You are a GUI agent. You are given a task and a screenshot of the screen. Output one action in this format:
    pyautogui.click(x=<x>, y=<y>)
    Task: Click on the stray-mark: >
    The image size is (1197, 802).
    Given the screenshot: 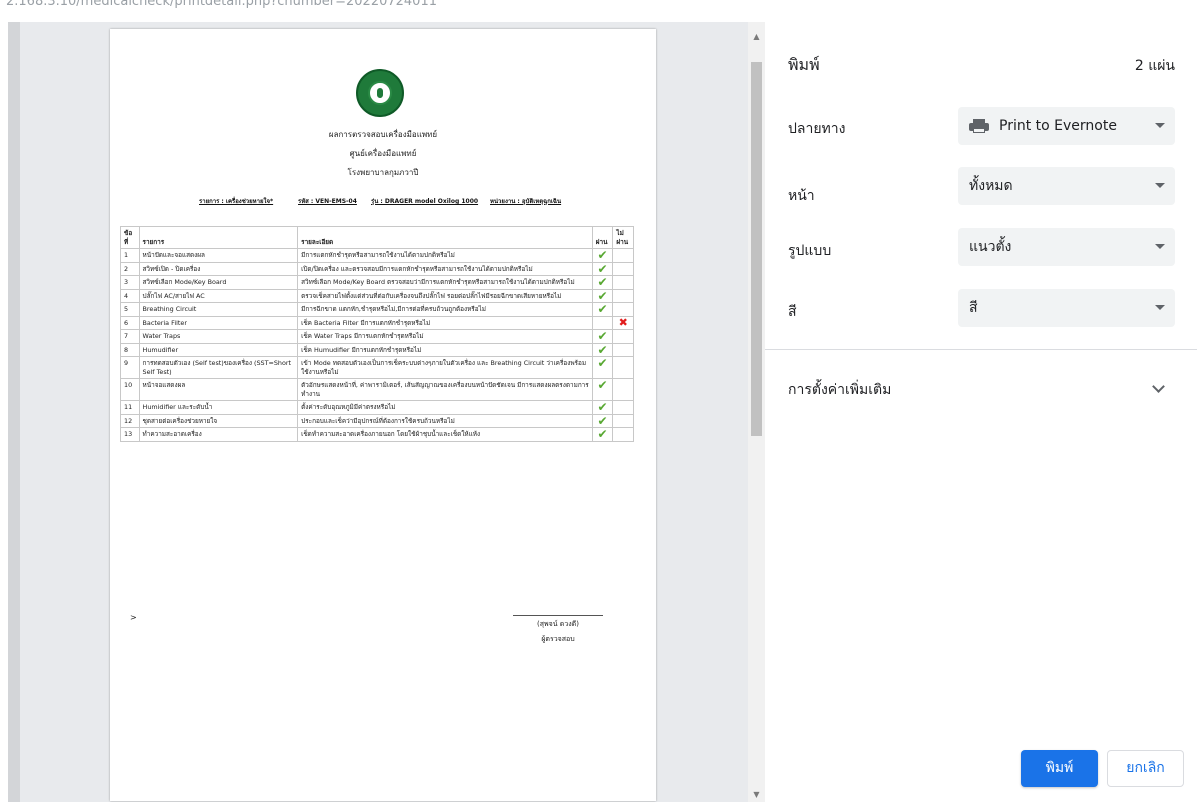 What is the action you would take?
    pyautogui.click(x=133, y=617)
    